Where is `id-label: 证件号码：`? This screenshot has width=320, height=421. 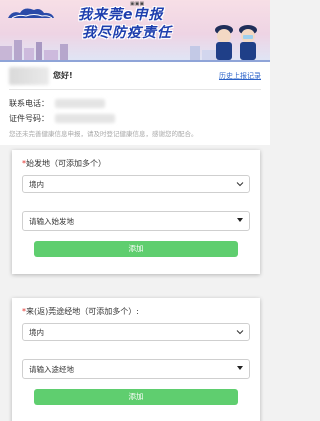 id-label: 证件号码： is located at coordinates (29, 118).